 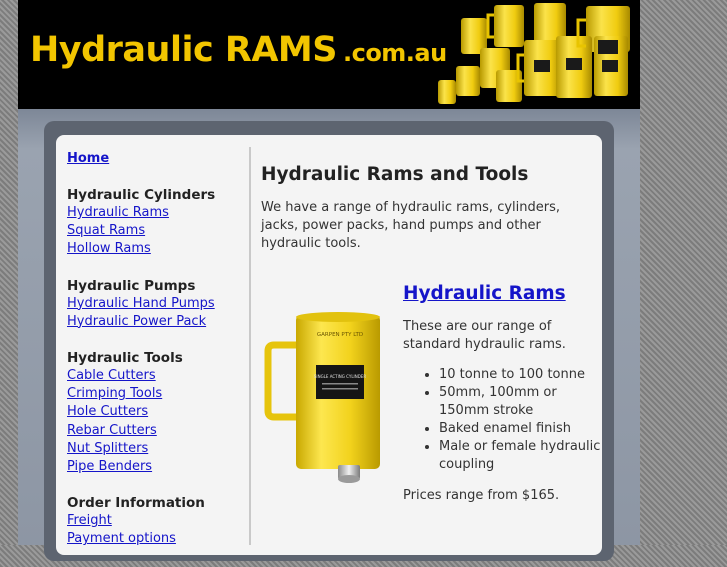 I want to click on feature-item: 50mm, 100mm or 150mm stroke, so click(x=521, y=402).